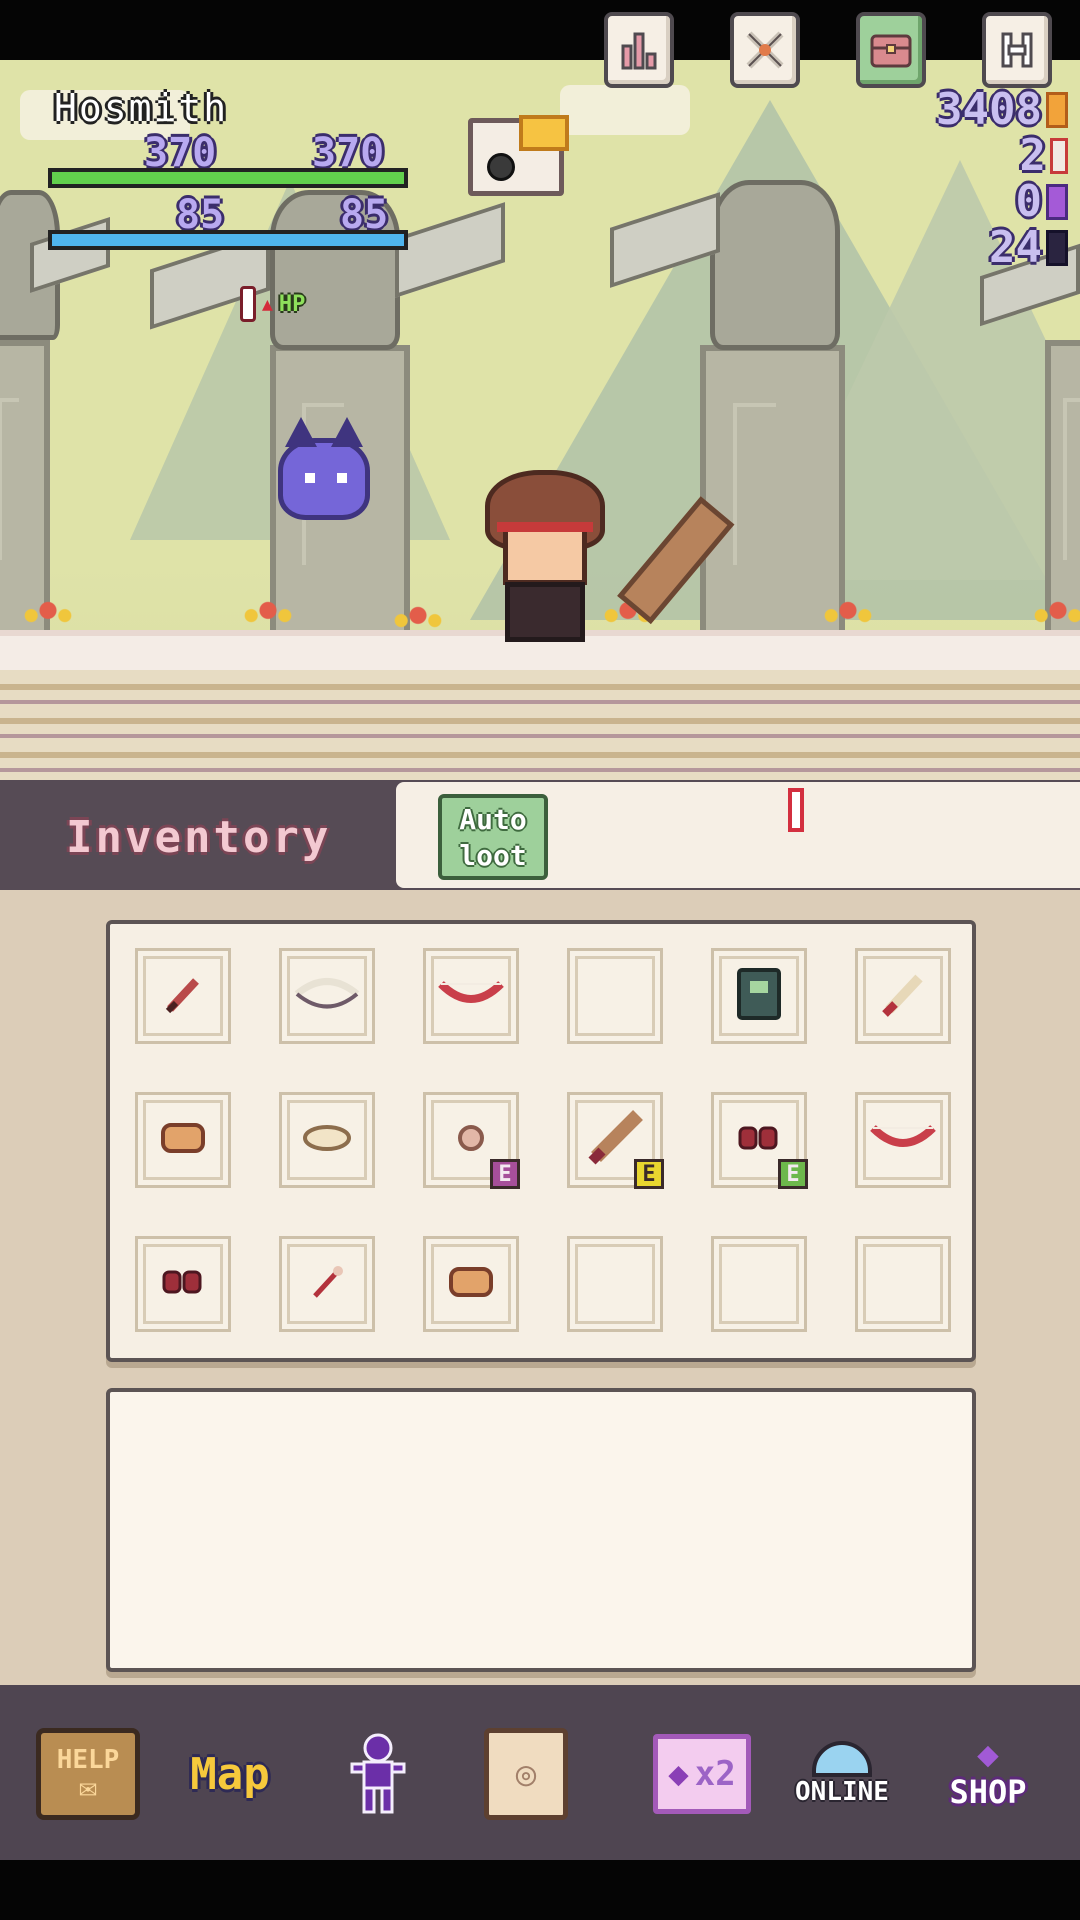 The width and height of the screenshot is (1080, 1920). I want to click on gem-value: 0, so click(1029, 201).